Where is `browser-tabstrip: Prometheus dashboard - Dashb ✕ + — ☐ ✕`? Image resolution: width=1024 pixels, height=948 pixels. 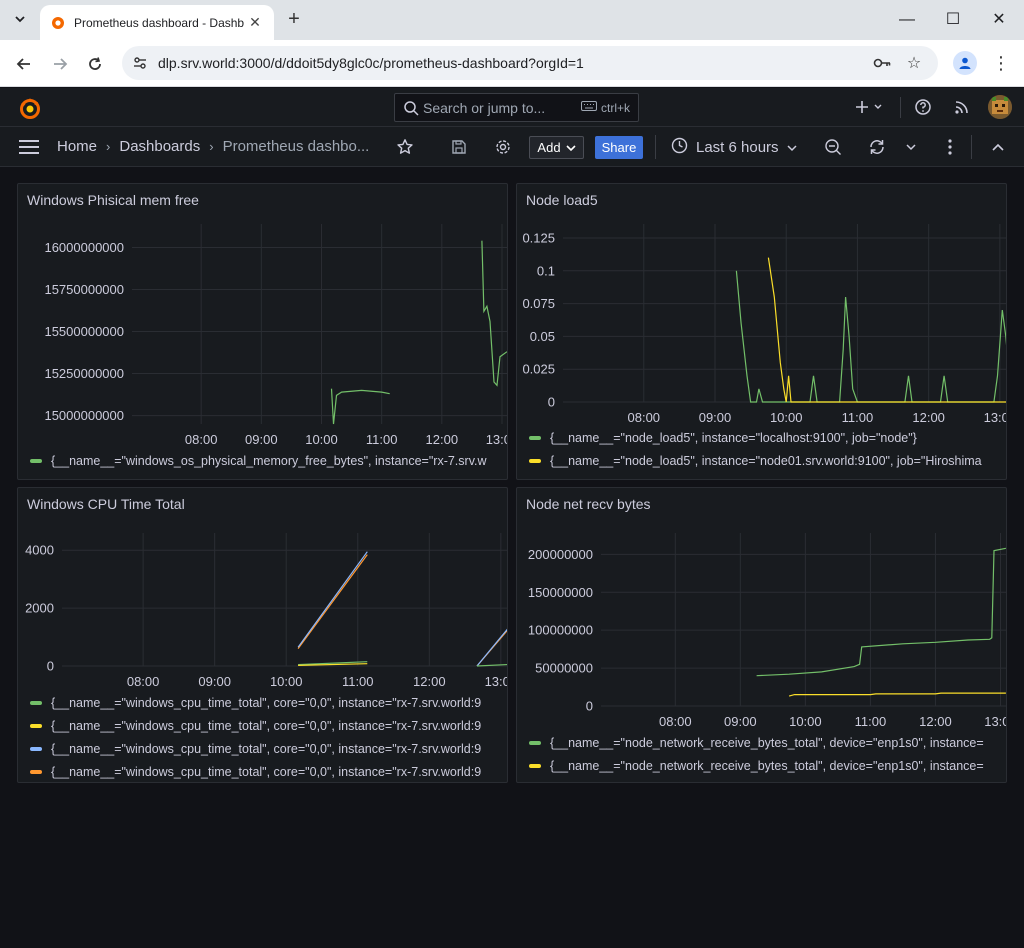
browser-tabstrip: Prometheus dashboard - Dashb ✕ + — ☐ ✕ is located at coordinates (512, 20).